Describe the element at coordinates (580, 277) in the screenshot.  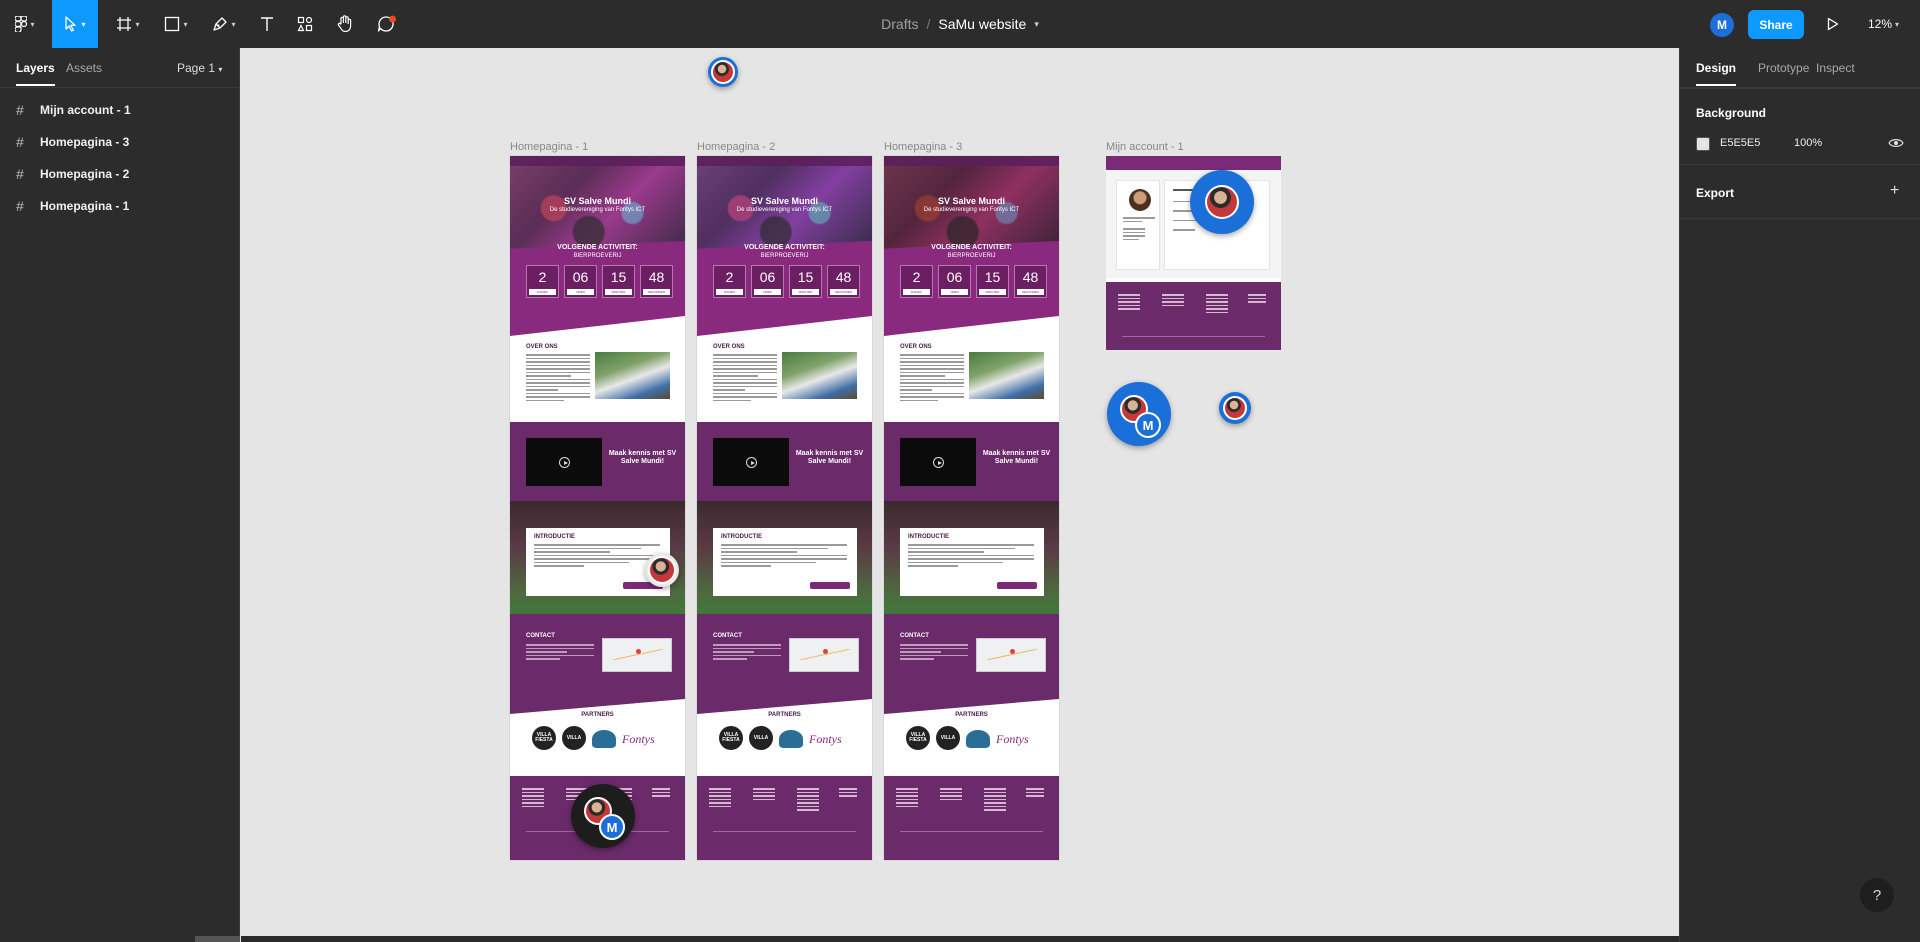
I see `countdown-value: 06` at that location.